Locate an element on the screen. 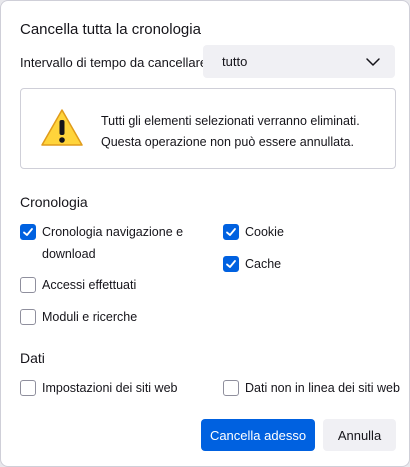  warning-icon is located at coordinates (62, 127).